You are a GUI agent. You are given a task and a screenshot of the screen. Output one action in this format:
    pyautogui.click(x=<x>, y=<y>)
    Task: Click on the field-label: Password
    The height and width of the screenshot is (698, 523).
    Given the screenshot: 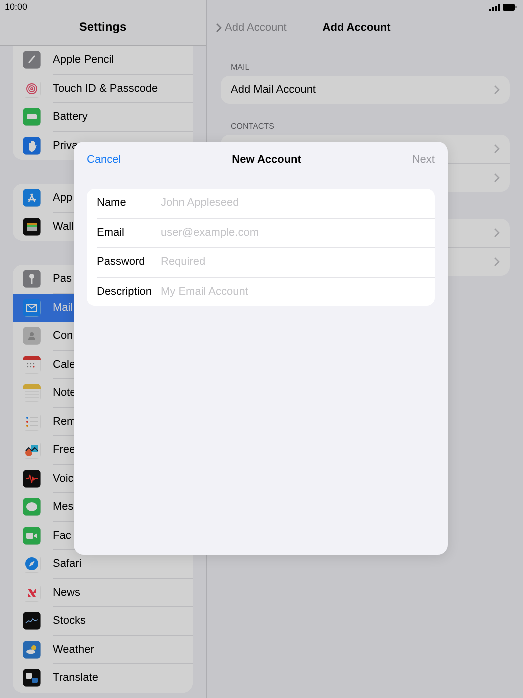 What is the action you would take?
    pyautogui.click(x=121, y=262)
    